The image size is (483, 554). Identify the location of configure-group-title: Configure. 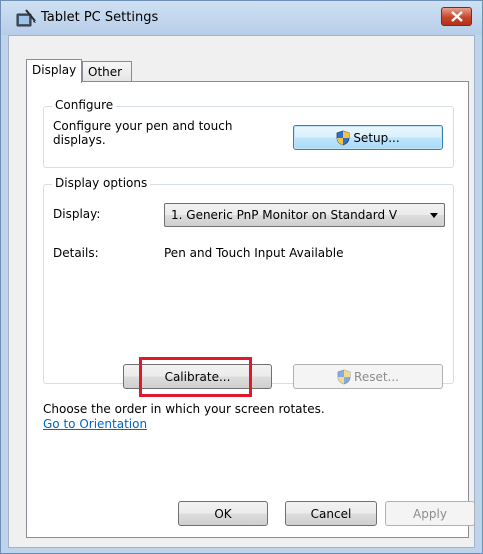
(84, 105).